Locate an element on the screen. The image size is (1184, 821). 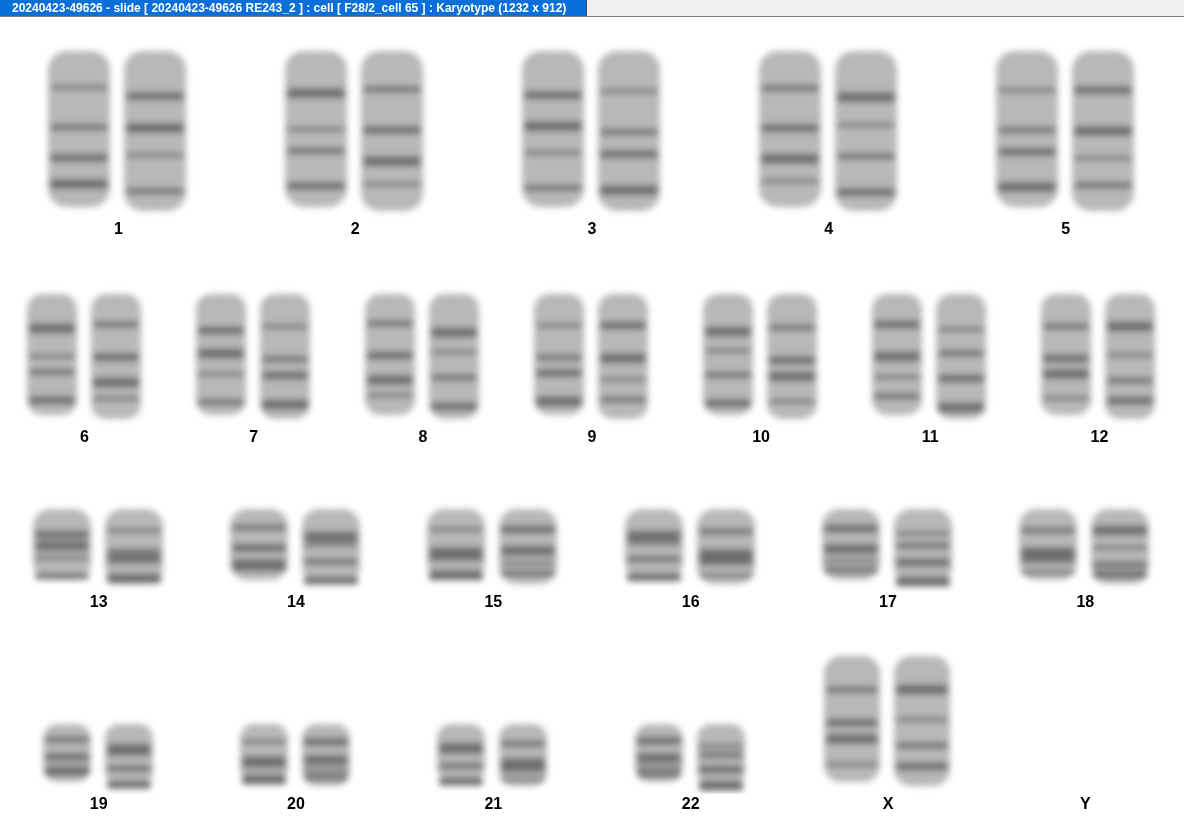
chromosome-label: 12 is located at coordinates (1099, 437).